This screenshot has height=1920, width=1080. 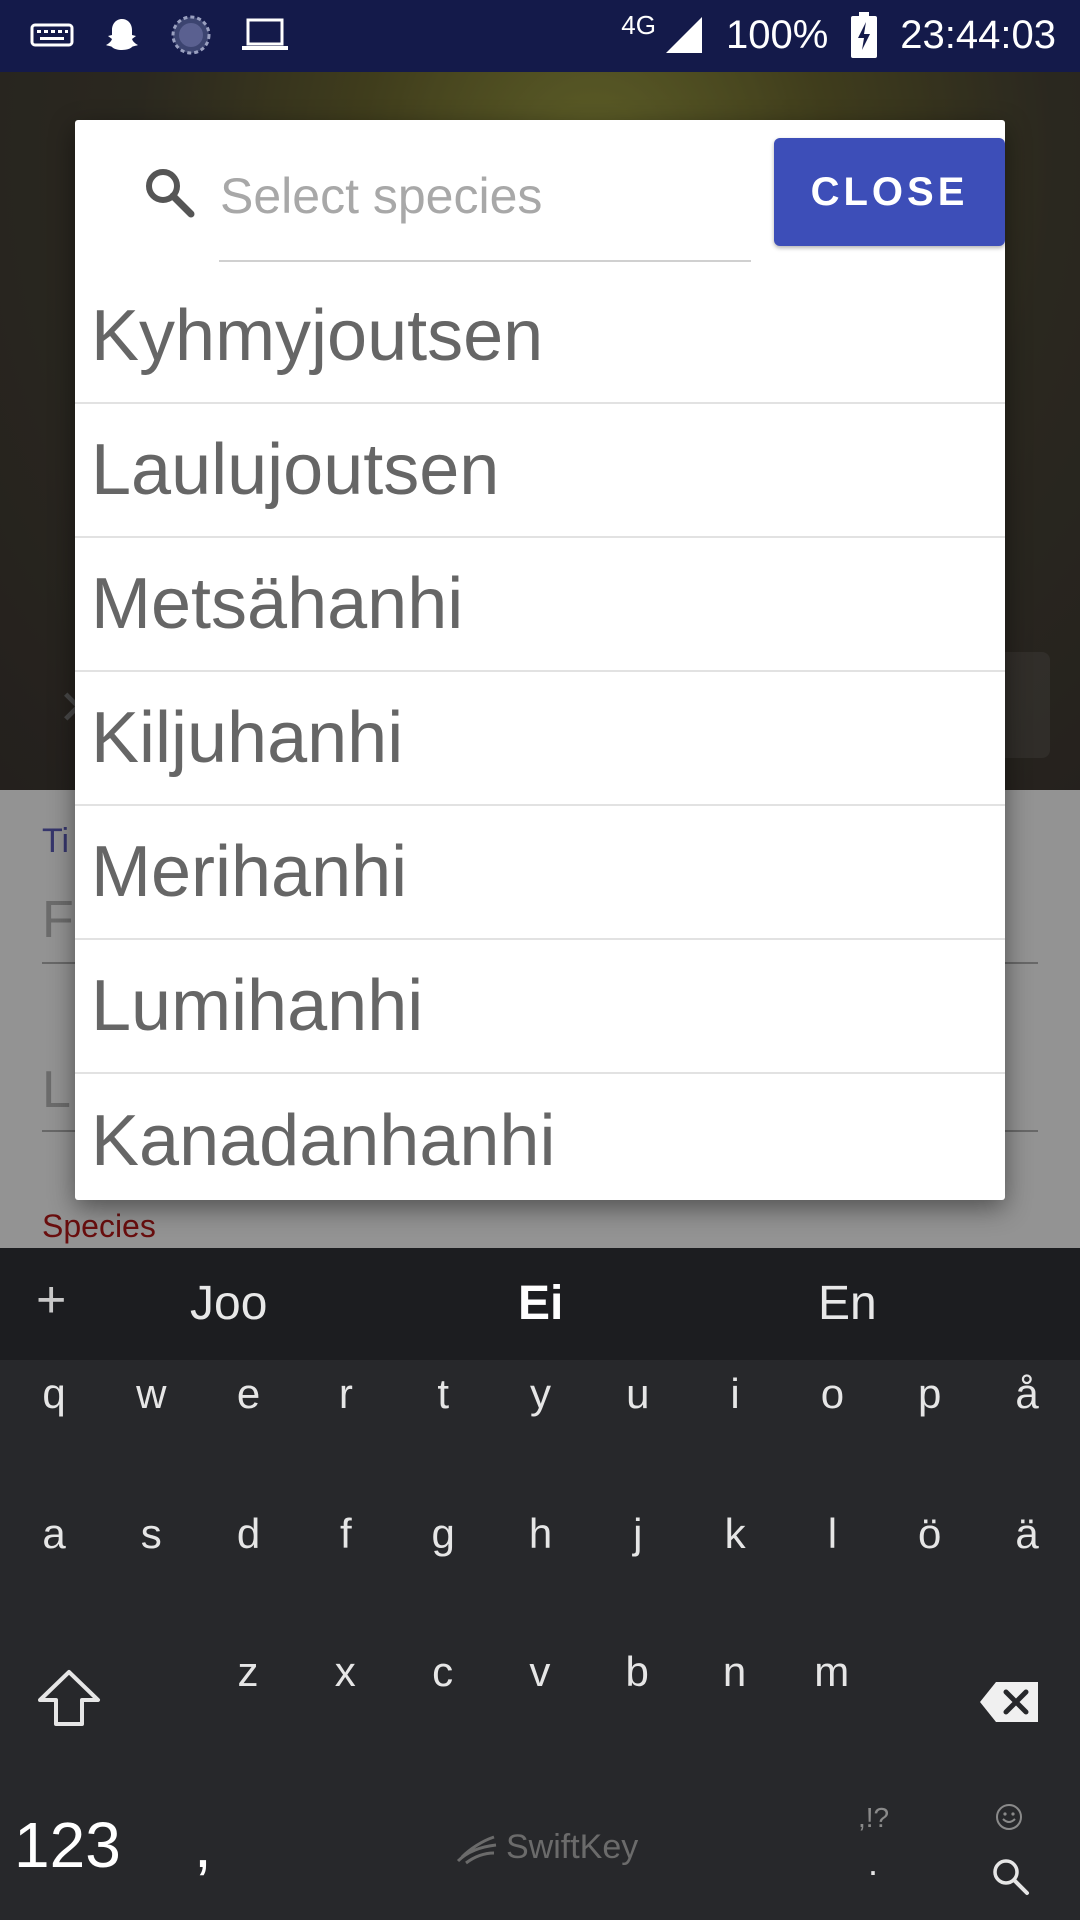 I want to click on status-bar: 4G 100% 23:44:03, so click(x=540, y=36).